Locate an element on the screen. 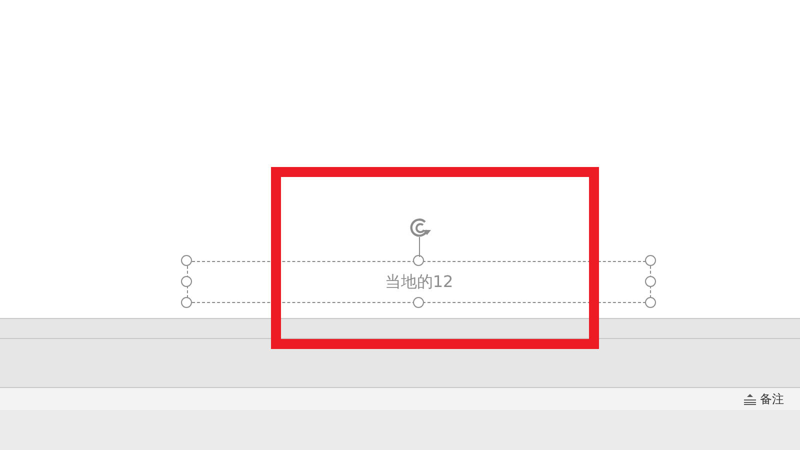 The width and height of the screenshot is (800, 450). rotate-handle-icon is located at coordinates (420, 228).